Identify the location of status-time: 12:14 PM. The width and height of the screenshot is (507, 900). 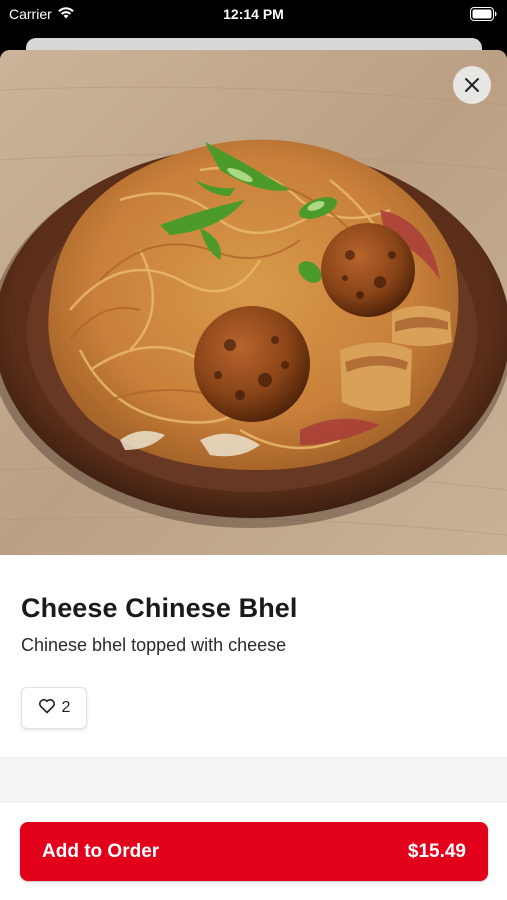
(253, 14).